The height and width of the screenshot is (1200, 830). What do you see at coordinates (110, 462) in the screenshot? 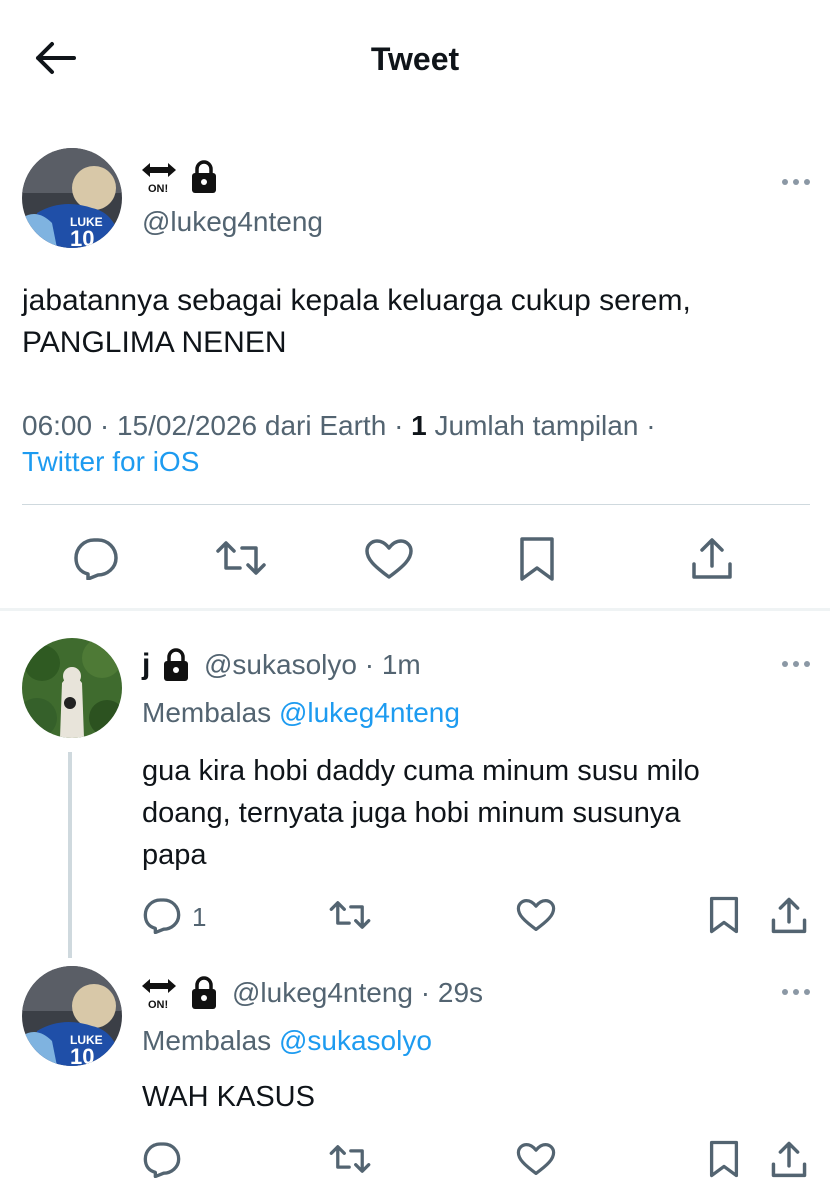
I see `tweet-source-link: Twitter for iOS` at bounding box center [110, 462].